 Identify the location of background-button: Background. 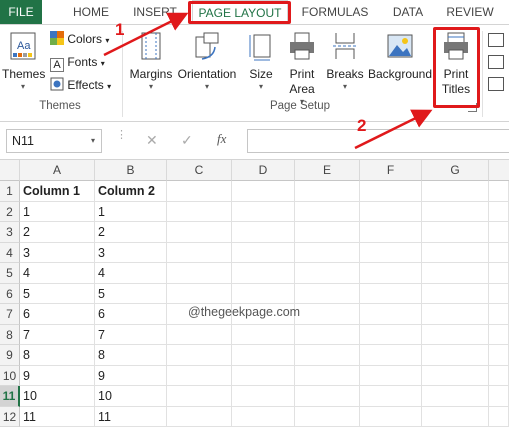
(400, 56).